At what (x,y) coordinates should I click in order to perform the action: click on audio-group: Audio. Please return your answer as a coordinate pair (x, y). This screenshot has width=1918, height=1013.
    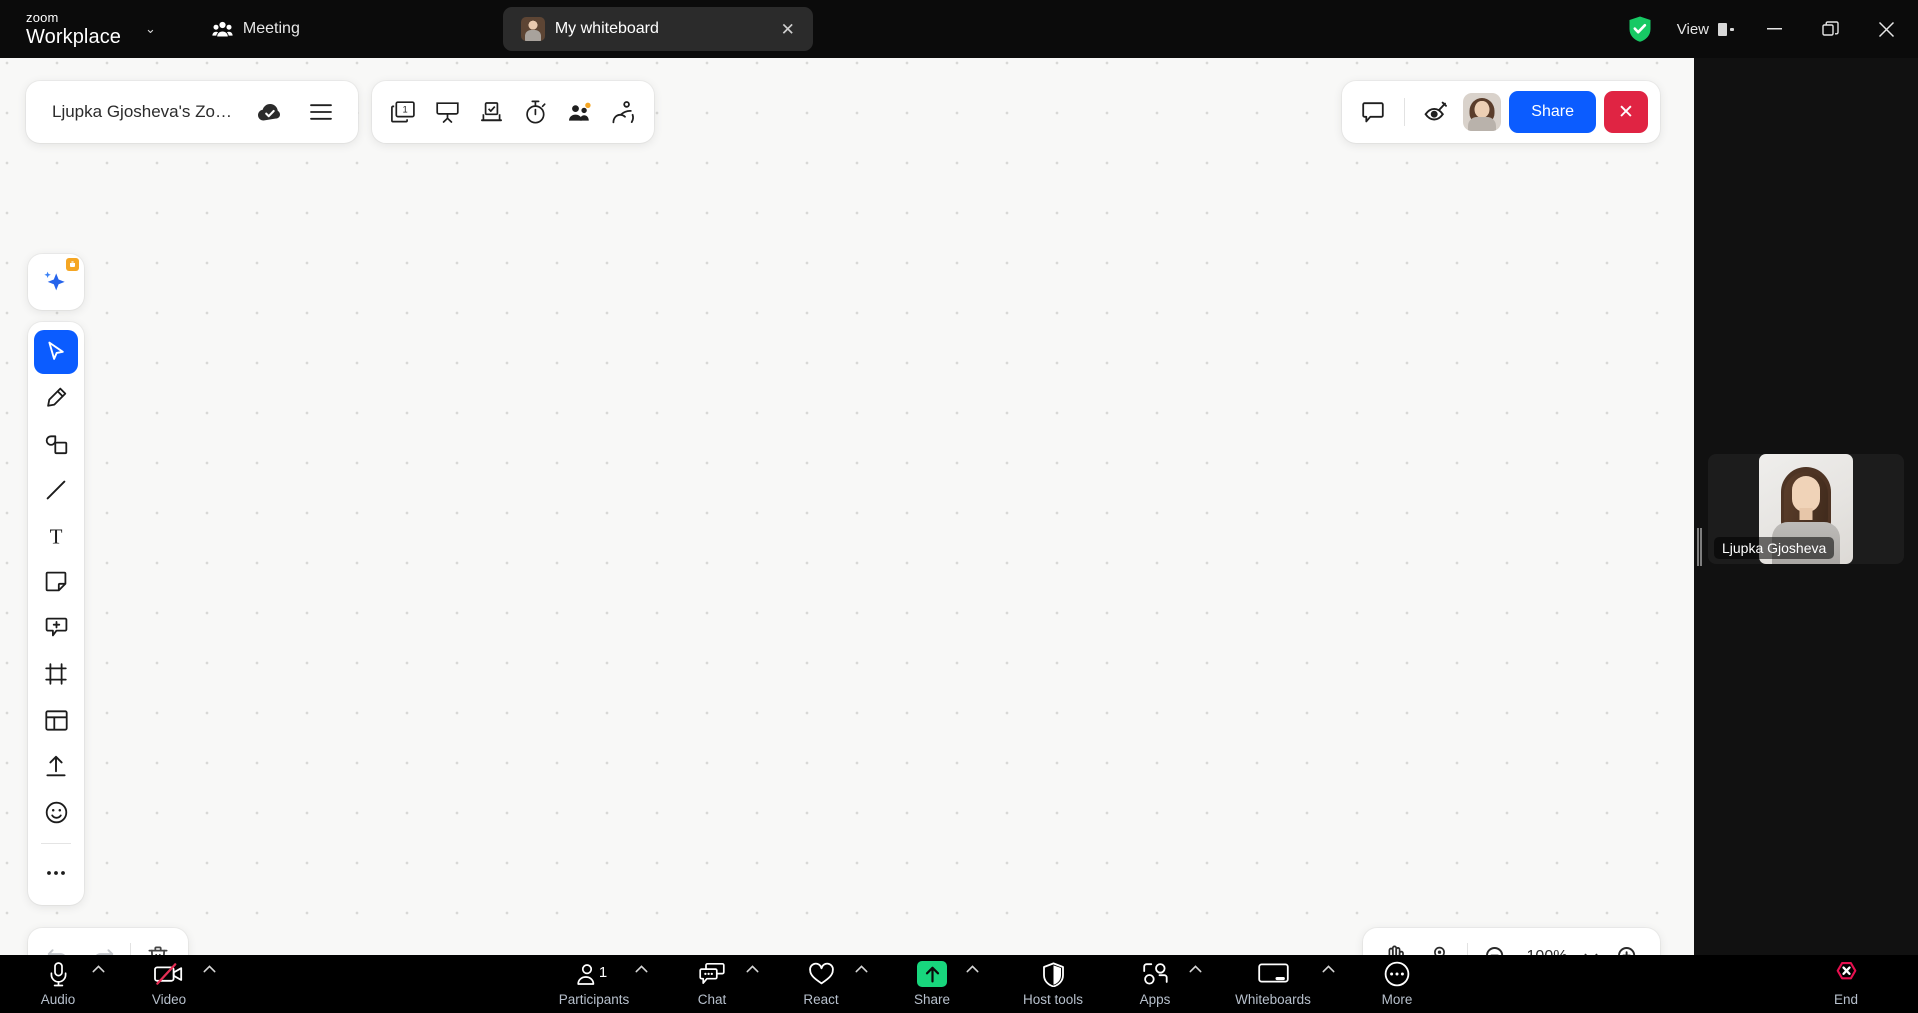
    Looking at the image, I should click on (65, 981).